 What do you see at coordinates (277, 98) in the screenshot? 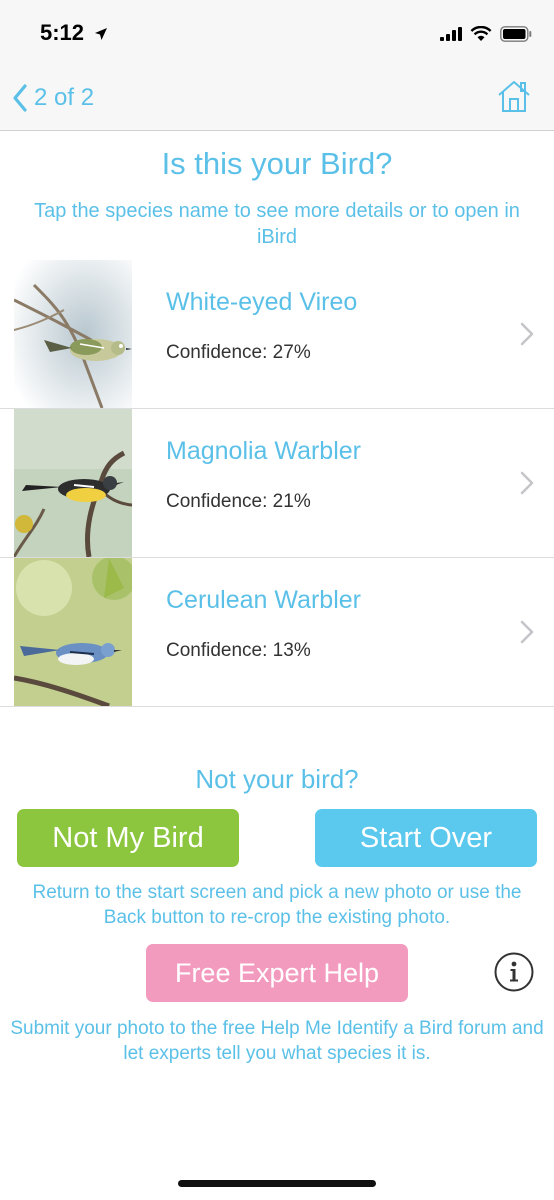
I see `nav-bar: 2 of 2` at bounding box center [277, 98].